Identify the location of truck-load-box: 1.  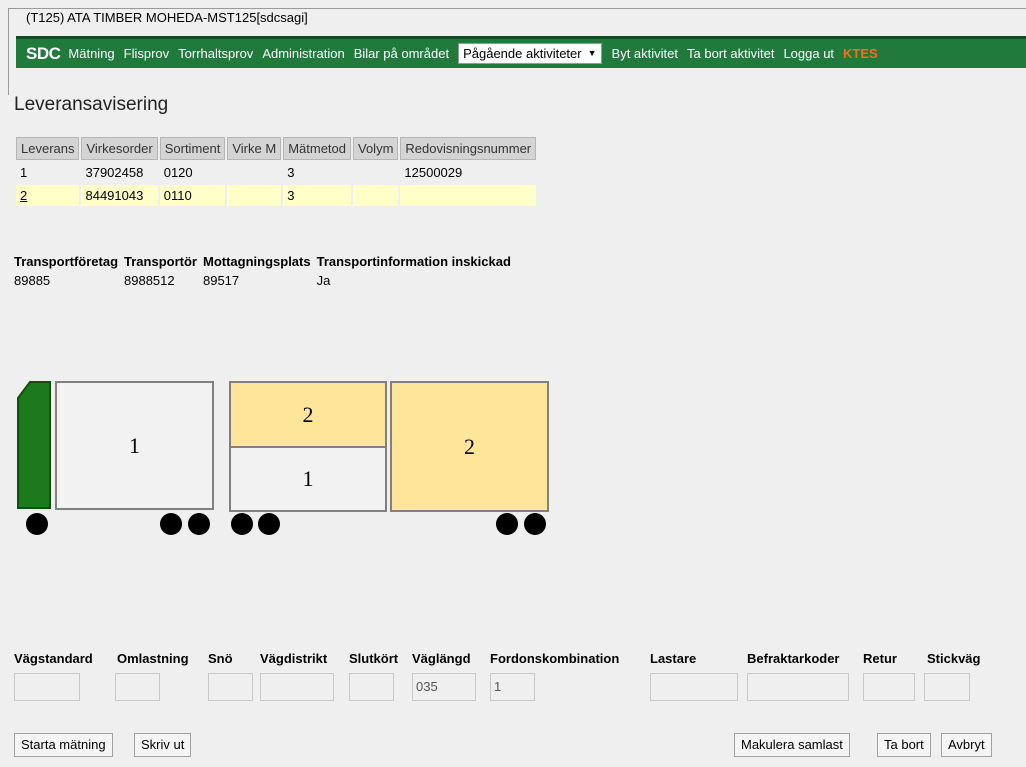
(134, 445).